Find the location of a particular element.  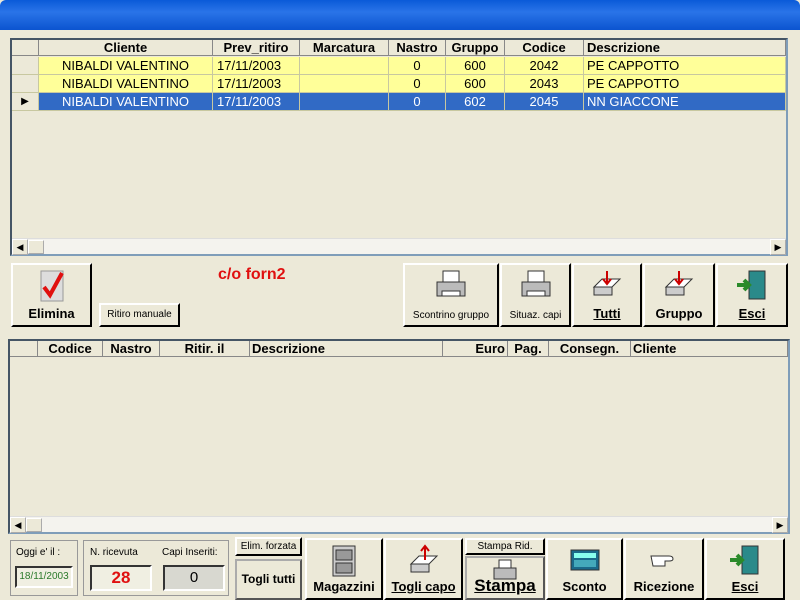

col-header-prev-ritiro: Prev_ritiro is located at coordinates (256, 48).